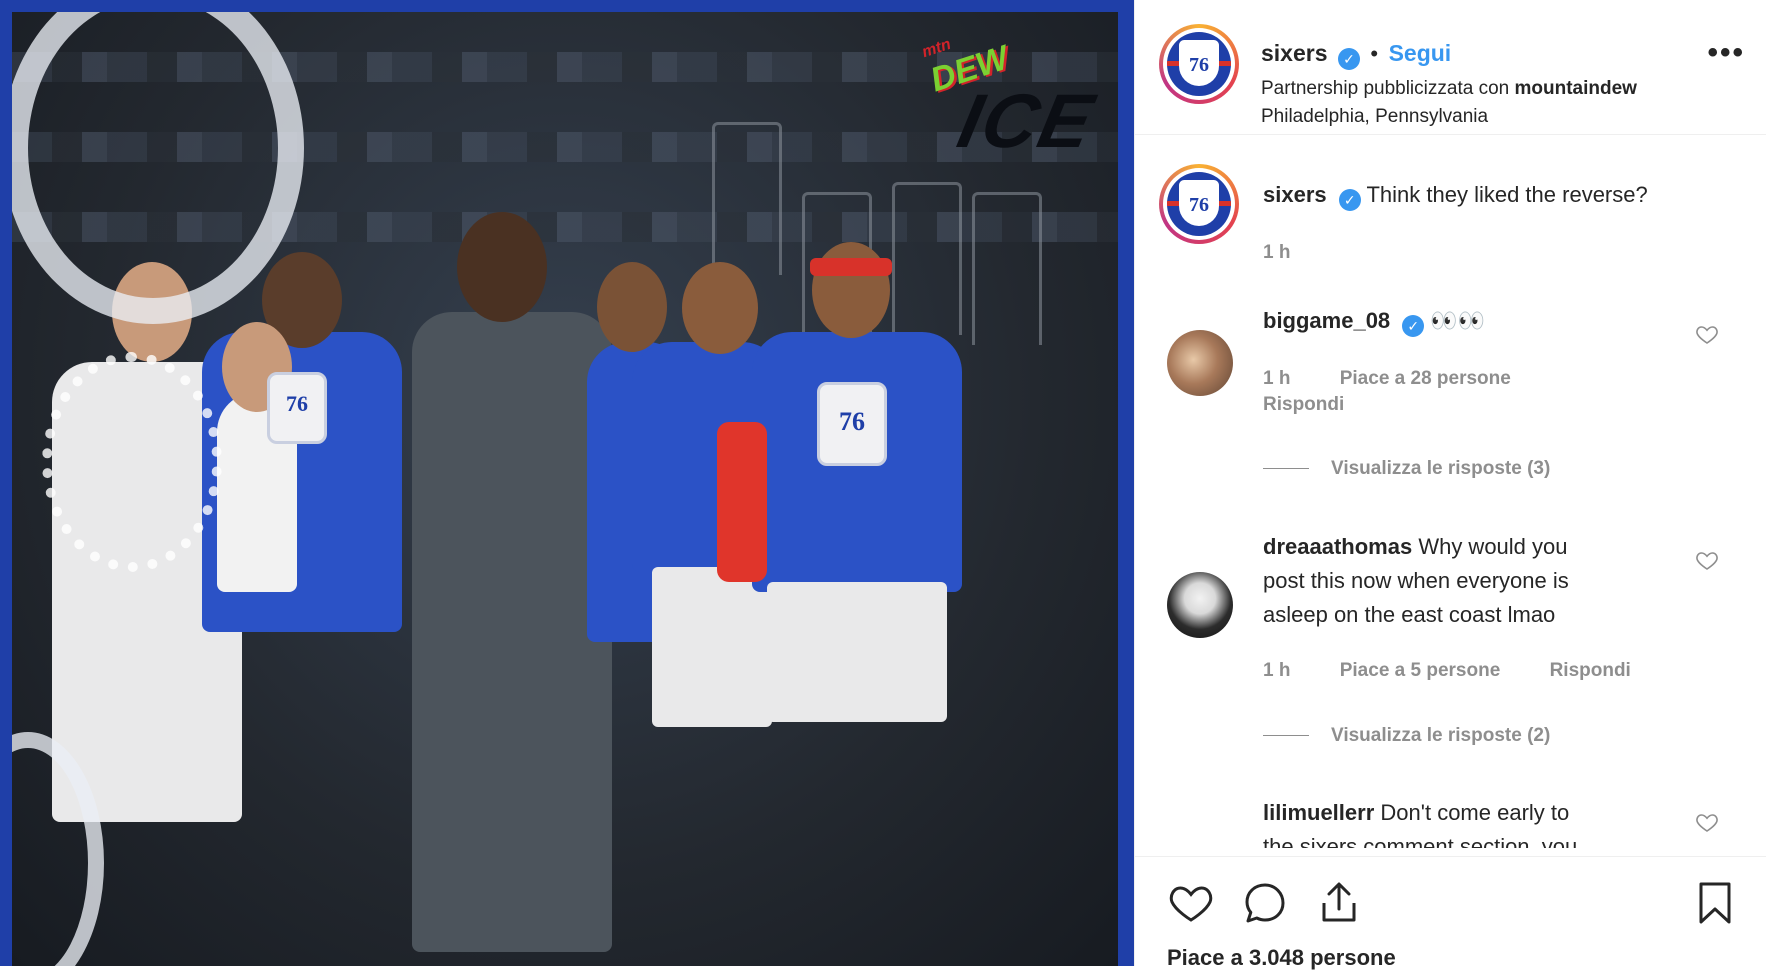 This screenshot has width=1766, height=971. Describe the element at coordinates (1475, 812) in the screenshot. I see `comment-text-line: Don't come early to` at that location.